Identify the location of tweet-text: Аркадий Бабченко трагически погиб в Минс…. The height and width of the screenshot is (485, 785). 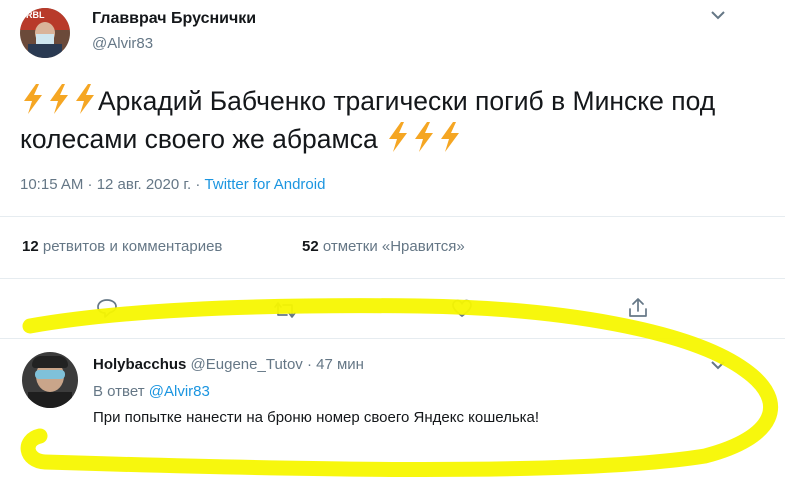
(368, 120).